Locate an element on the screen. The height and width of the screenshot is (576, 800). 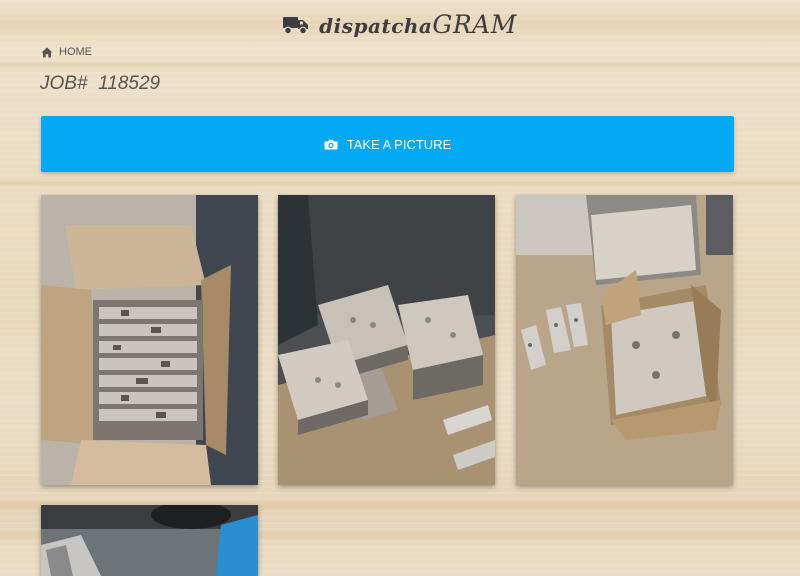
truck-icon is located at coordinates (296, 25).